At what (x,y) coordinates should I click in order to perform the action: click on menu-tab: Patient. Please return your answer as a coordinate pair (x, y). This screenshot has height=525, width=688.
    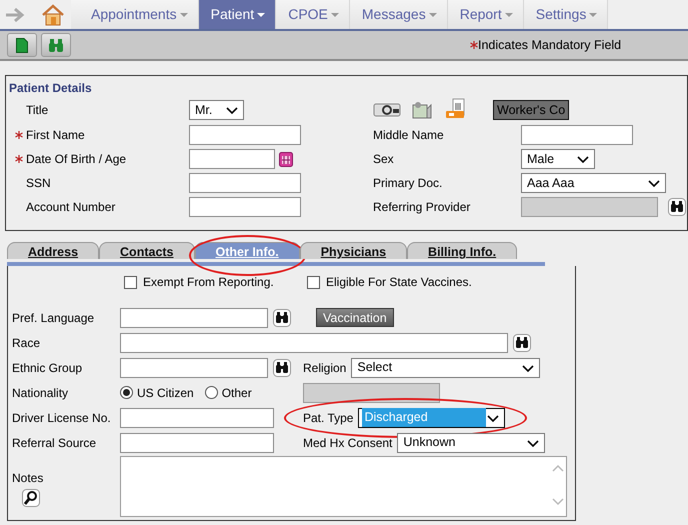
    Looking at the image, I should click on (237, 14).